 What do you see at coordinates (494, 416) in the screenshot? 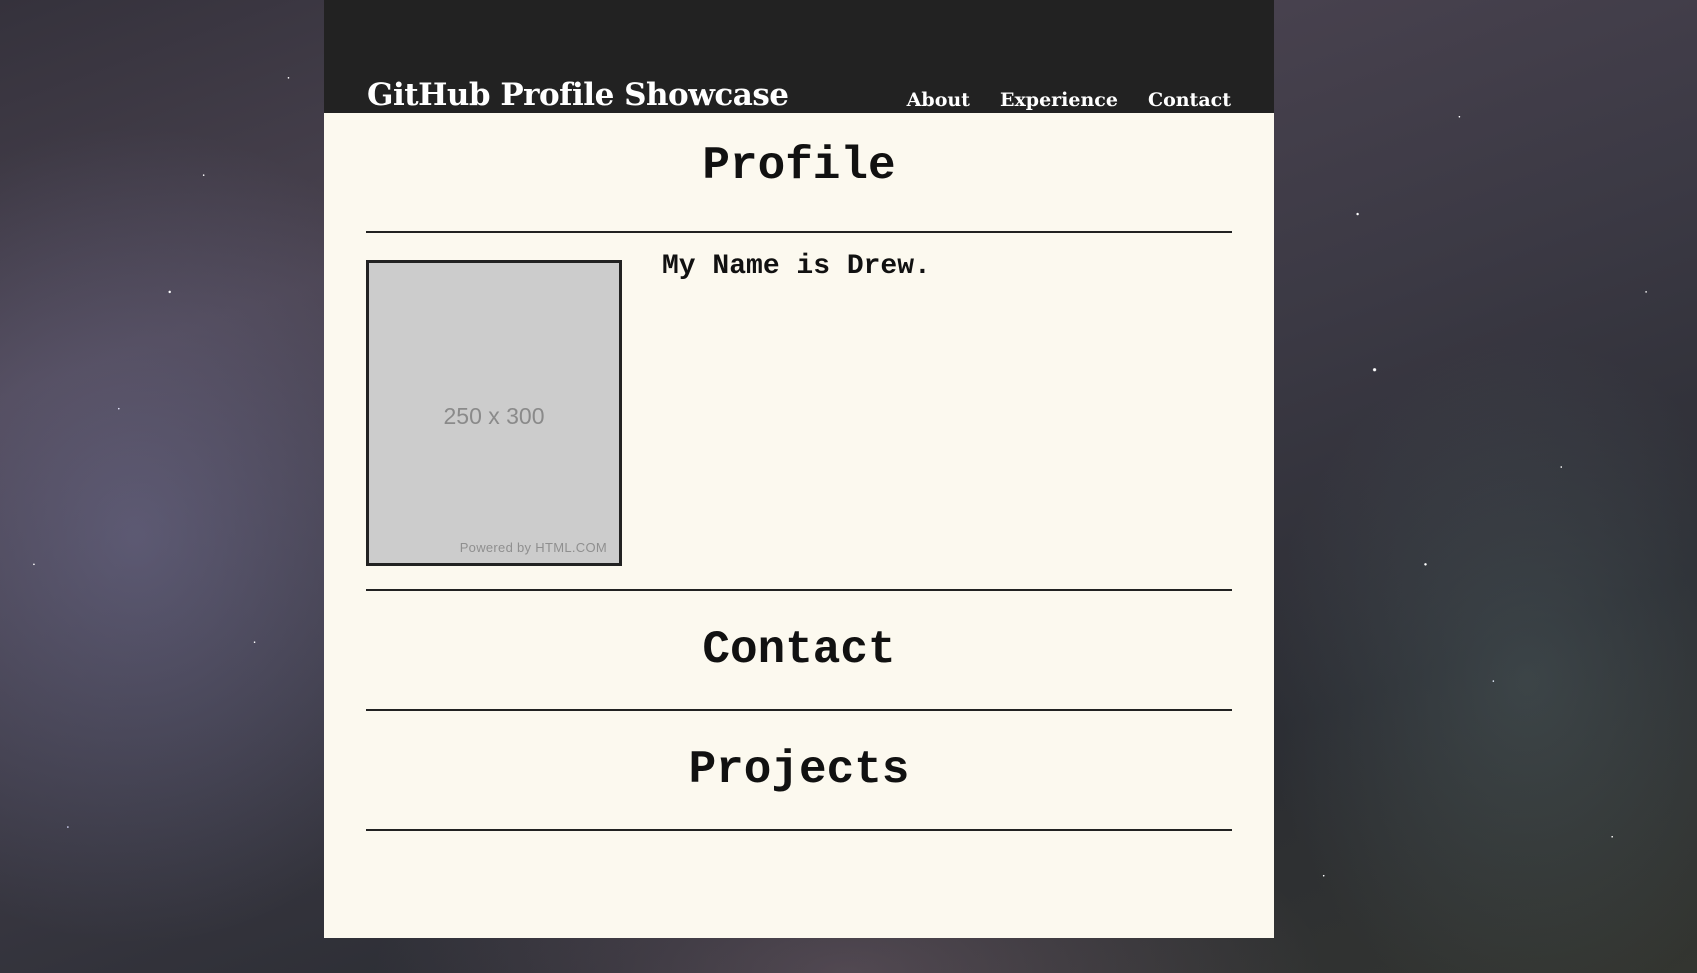
I see `avatar-size-label: 250 x 300` at bounding box center [494, 416].